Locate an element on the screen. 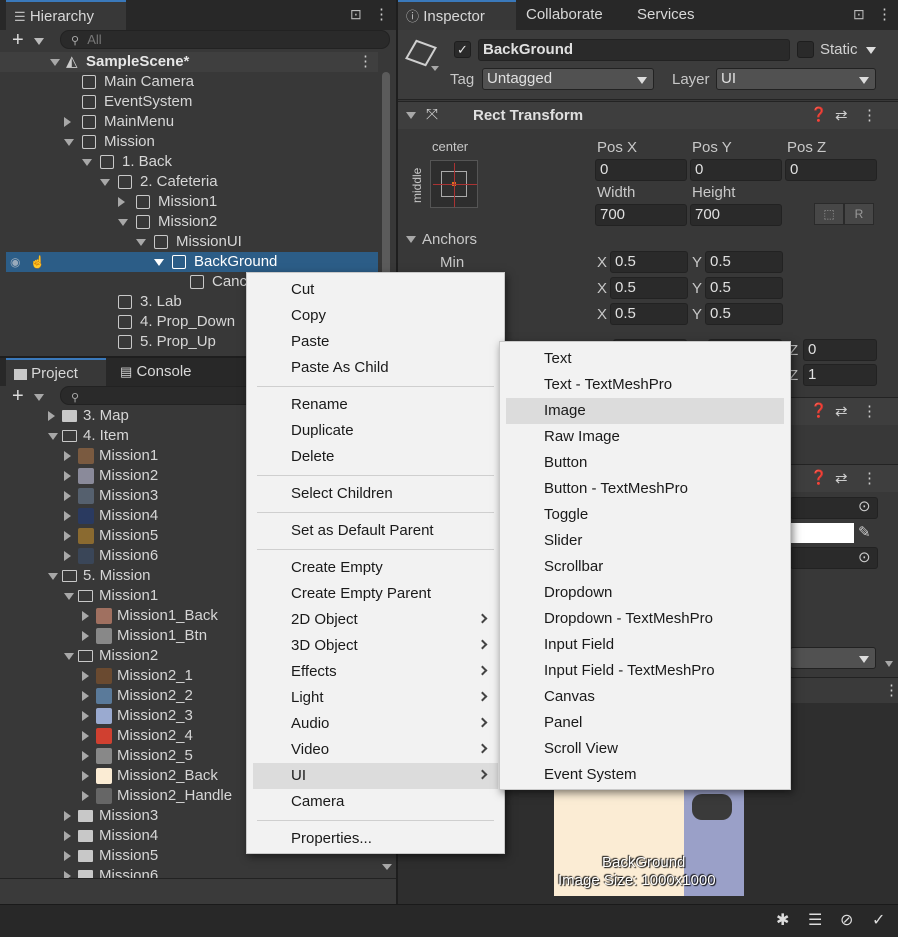 The height and width of the screenshot is (937, 898). context-menu-item: 3D Object is located at coordinates (375, 646).